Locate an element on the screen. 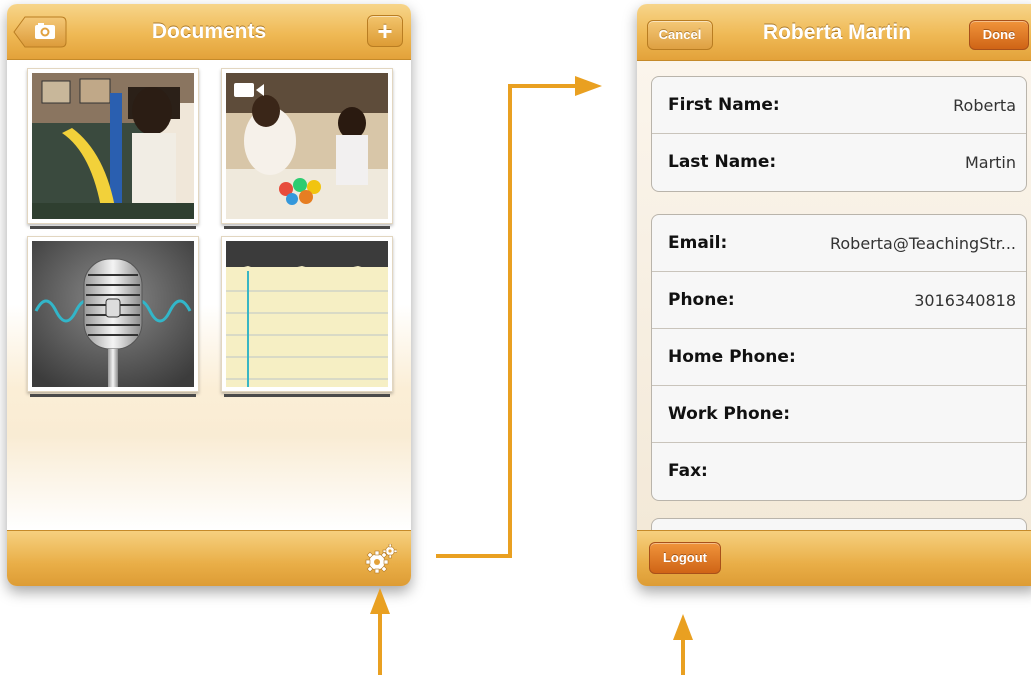  phone-field: 3016340818 is located at coordinates (965, 300).